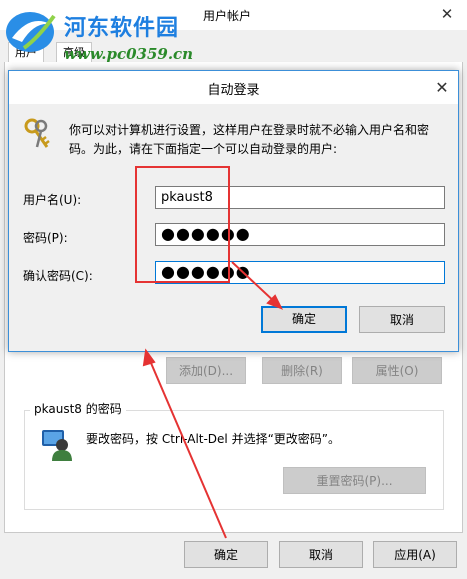 The width and height of the screenshot is (467, 579). I want to click on apply-button: 应用(A), so click(415, 554).